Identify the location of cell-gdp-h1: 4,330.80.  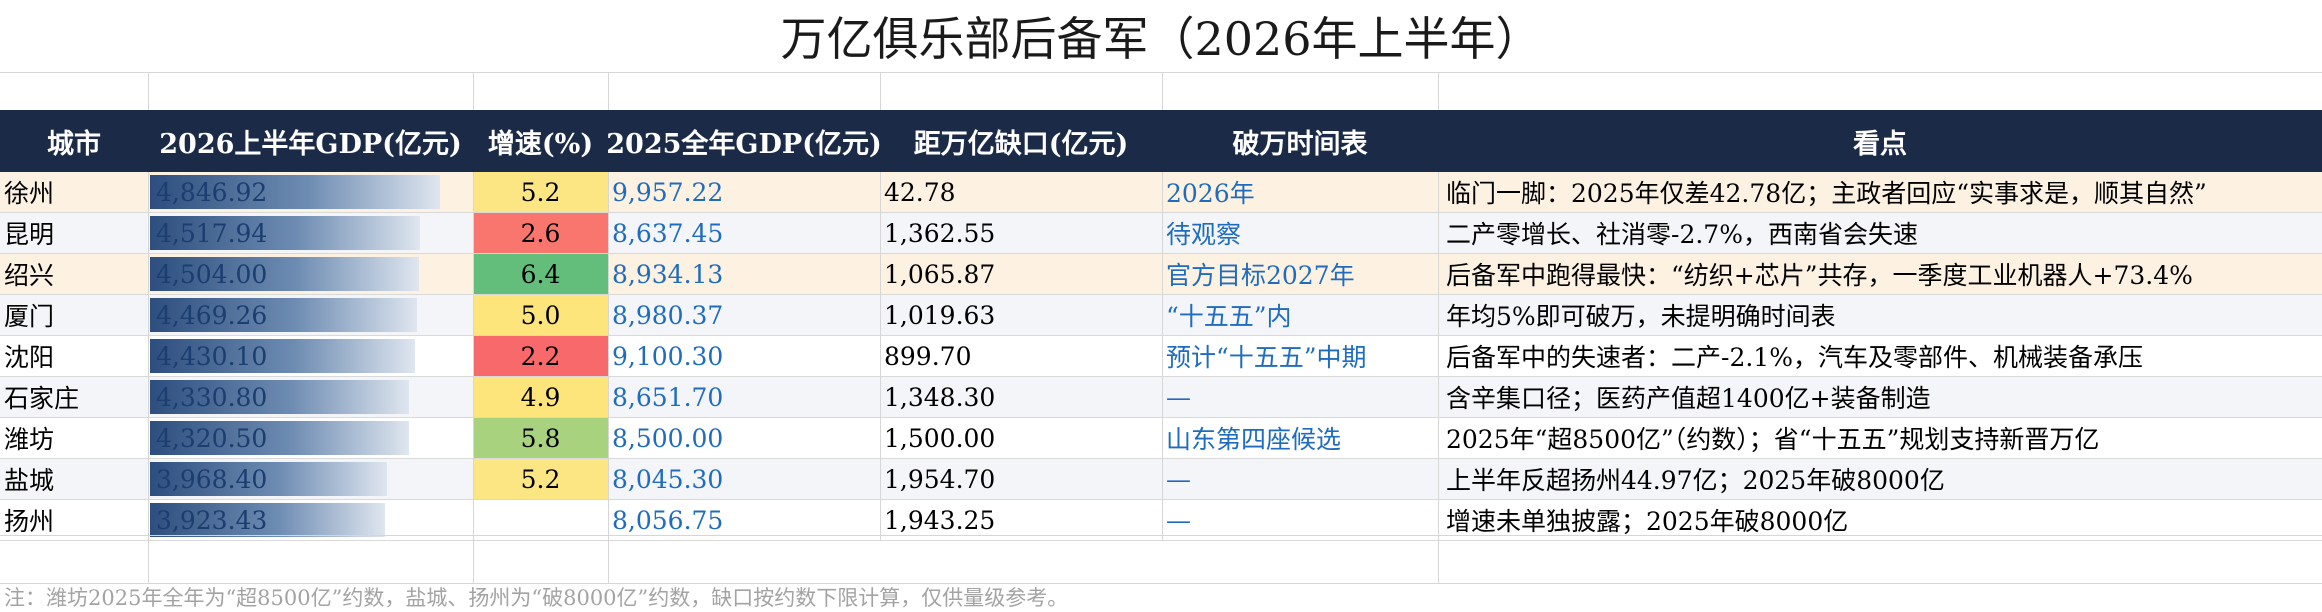
(314, 397).